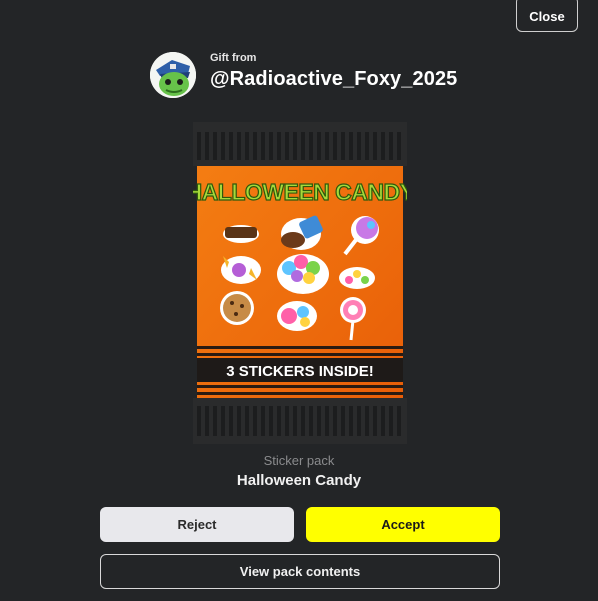 This screenshot has height=601, width=598. Describe the element at coordinates (300, 571) in the screenshot. I see `view-pack-contents-button: View pack contents` at that location.